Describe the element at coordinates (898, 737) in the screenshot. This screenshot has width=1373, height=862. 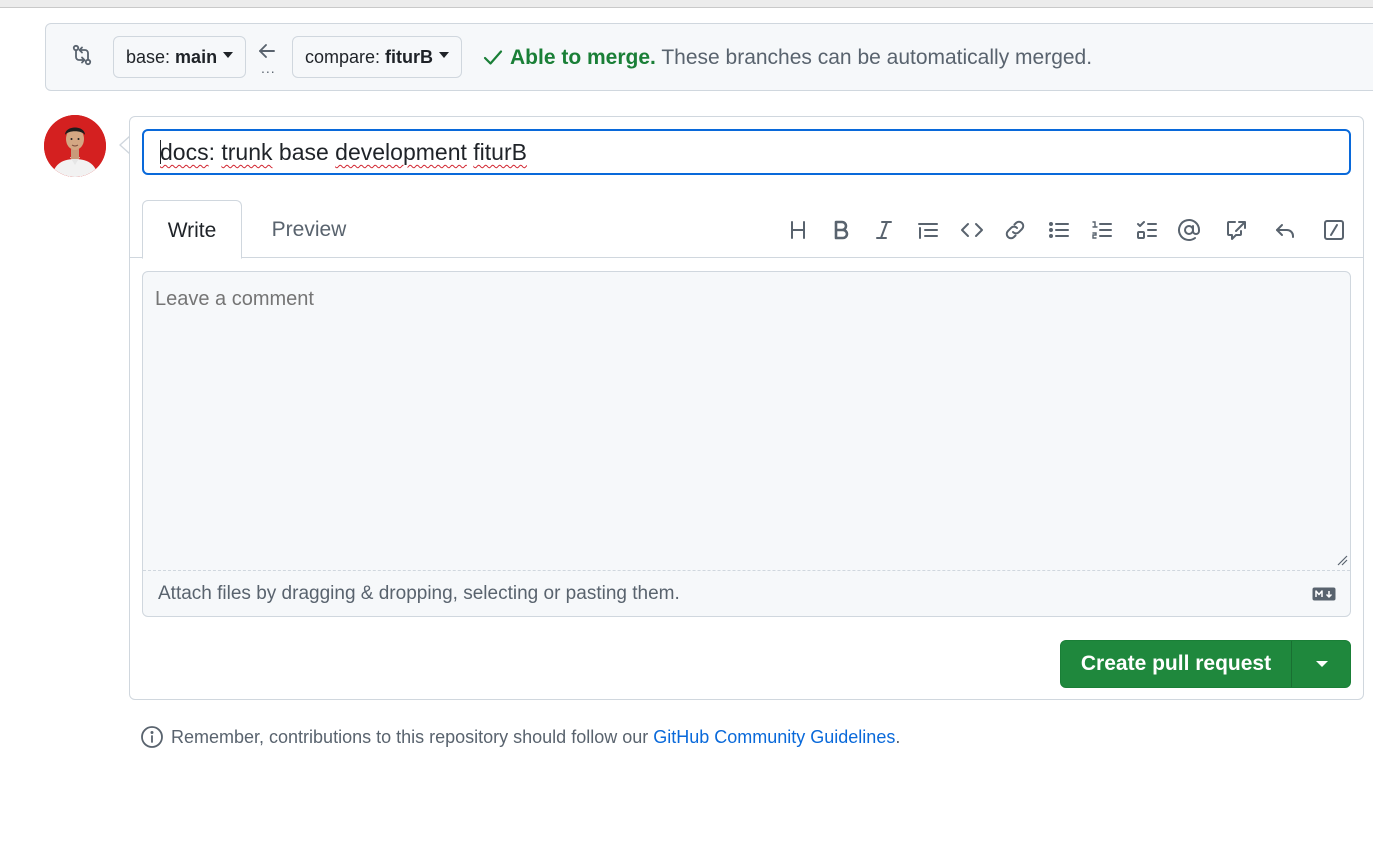
I see `guidelines-suffix: .` at that location.